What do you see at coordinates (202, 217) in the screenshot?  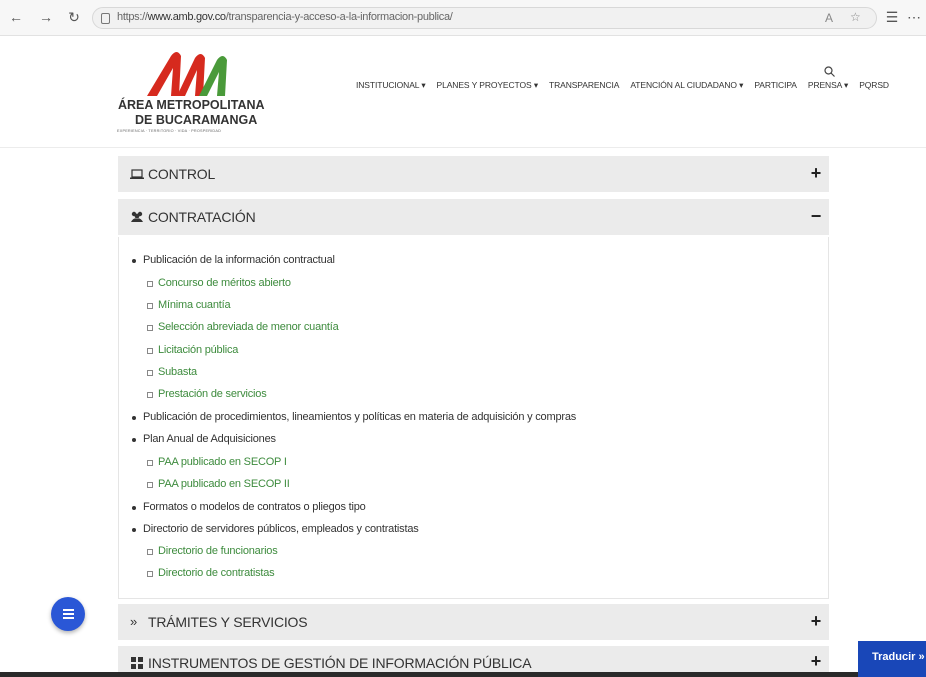 I see `accordion-contratacion-title: CONTRATACIÓN` at bounding box center [202, 217].